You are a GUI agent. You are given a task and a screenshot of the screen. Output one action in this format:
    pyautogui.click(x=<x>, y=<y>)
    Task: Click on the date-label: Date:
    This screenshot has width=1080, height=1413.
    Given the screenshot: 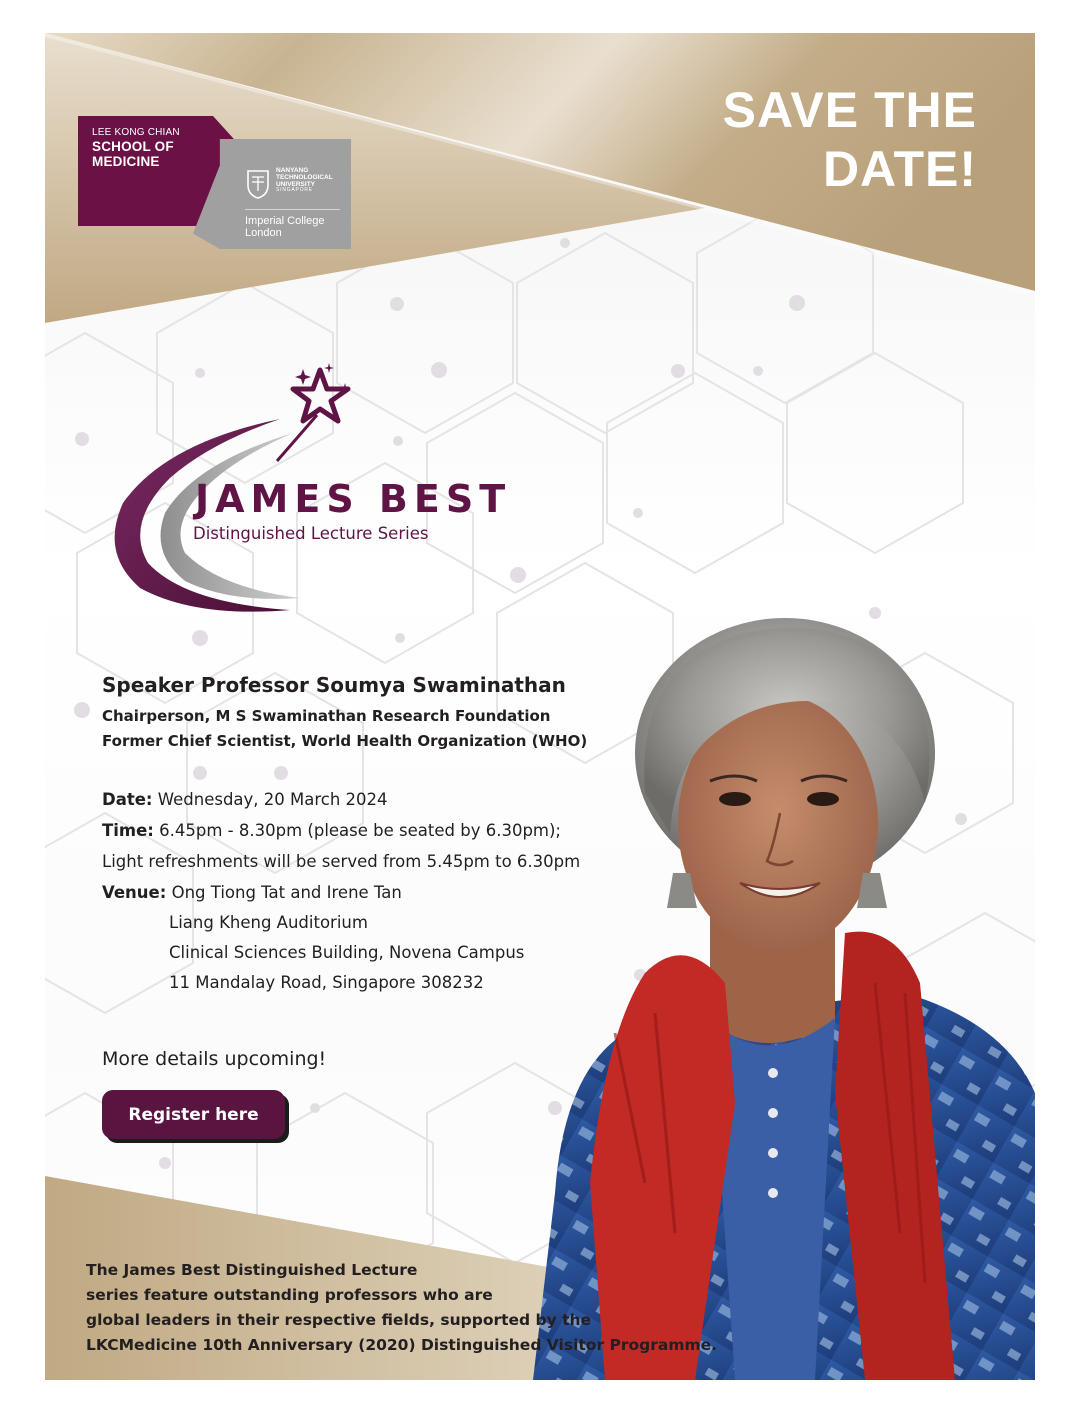 What is the action you would take?
    pyautogui.click(x=127, y=799)
    